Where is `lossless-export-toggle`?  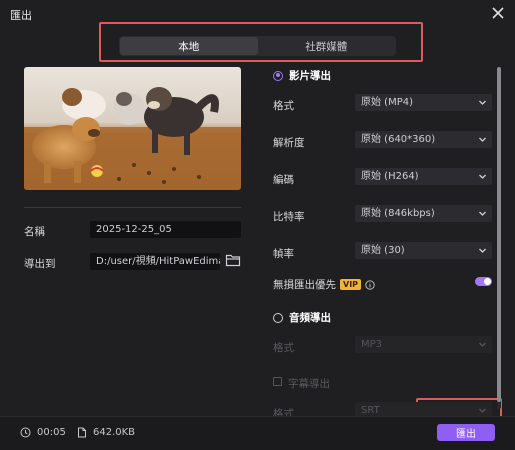
lossless-export-toggle is located at coordinates (483, 281).